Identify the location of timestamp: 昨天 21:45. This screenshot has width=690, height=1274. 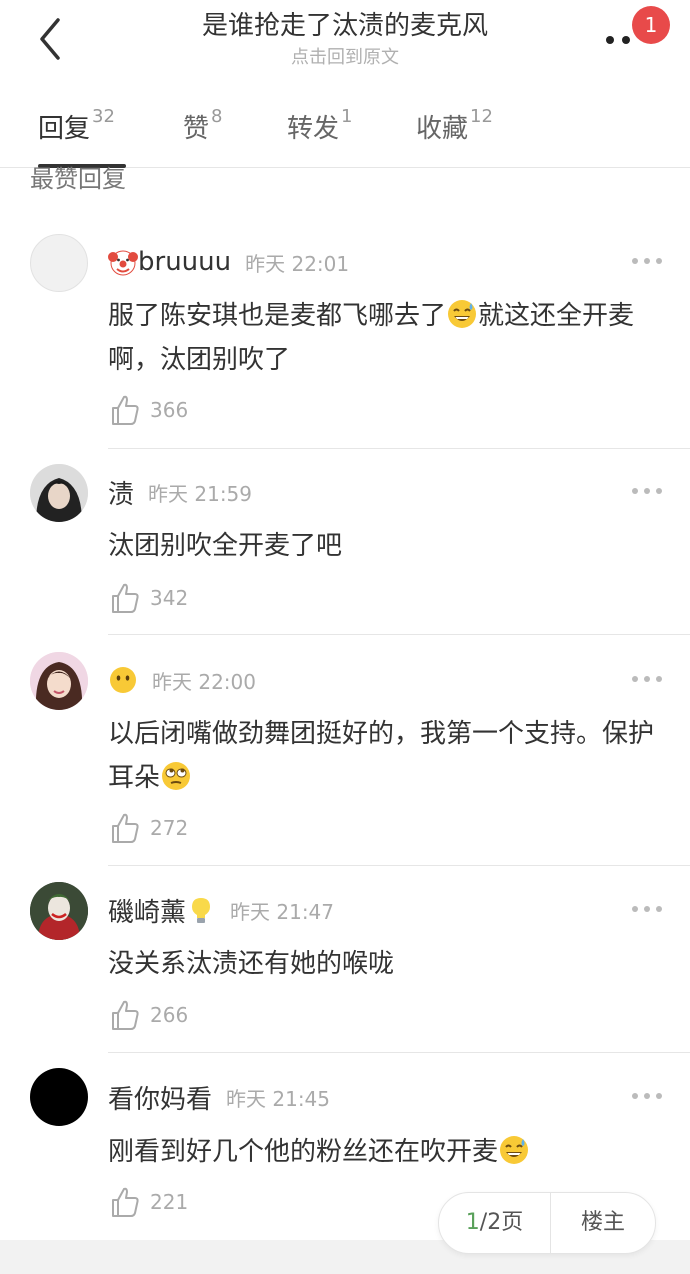
(278, 1098).